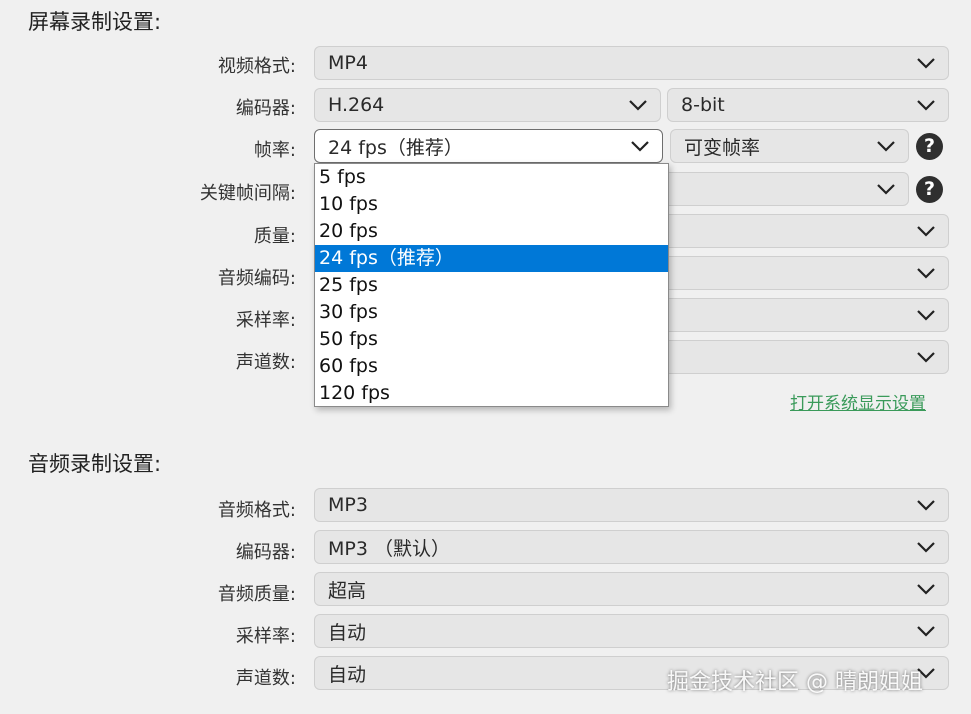  What do you see at coordinates (929, 146) in the screenshot?
I see `frame-rate-help-icon: ?` at bounding box center [929, 146].